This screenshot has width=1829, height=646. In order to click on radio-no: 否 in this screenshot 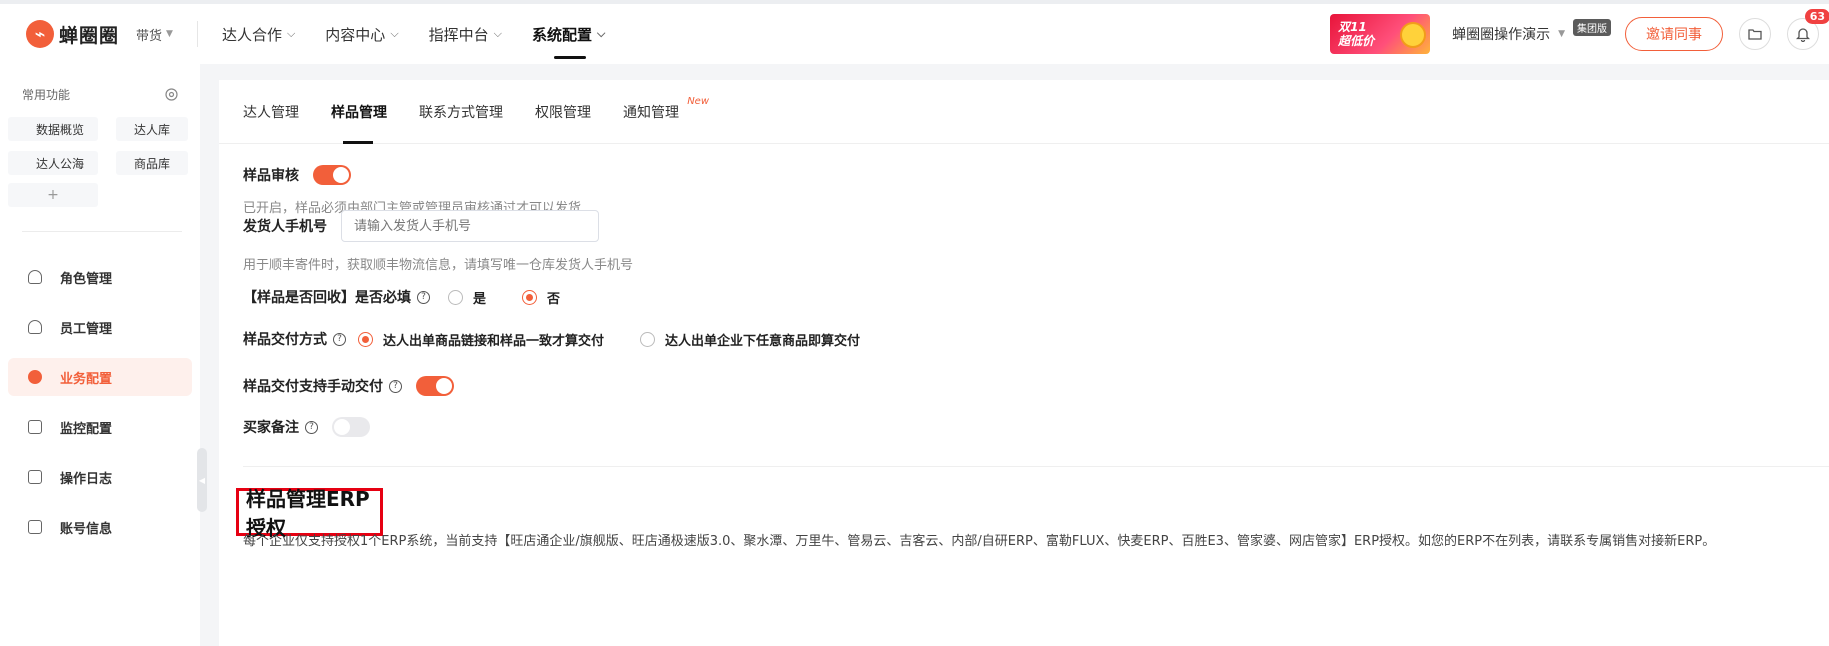, I will do `click(541, 297)`.